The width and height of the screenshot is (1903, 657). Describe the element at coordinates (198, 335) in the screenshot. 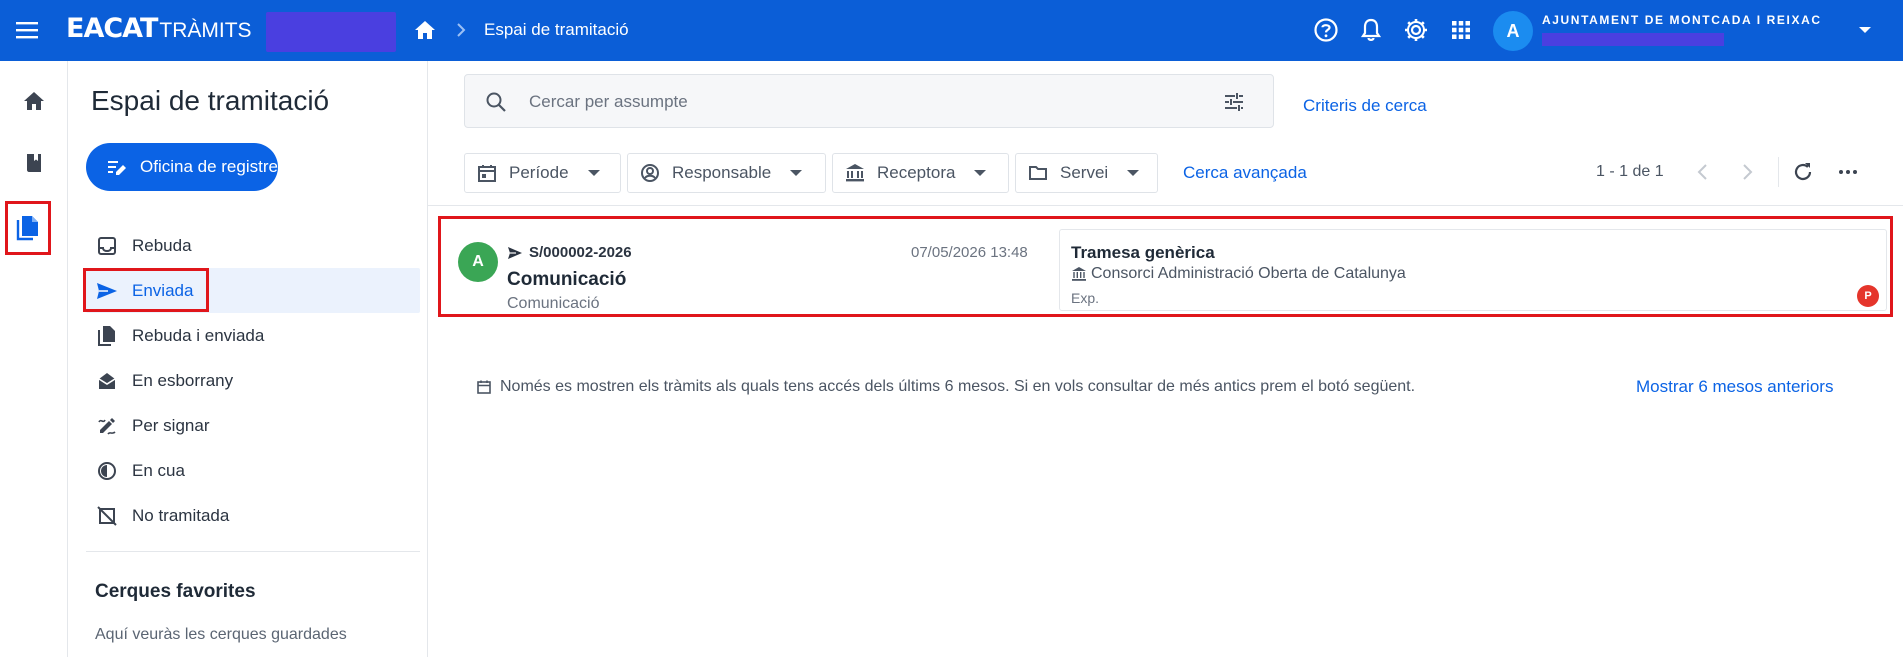

I see `sidebar-item-label: Rebuda i enviada` at that location.